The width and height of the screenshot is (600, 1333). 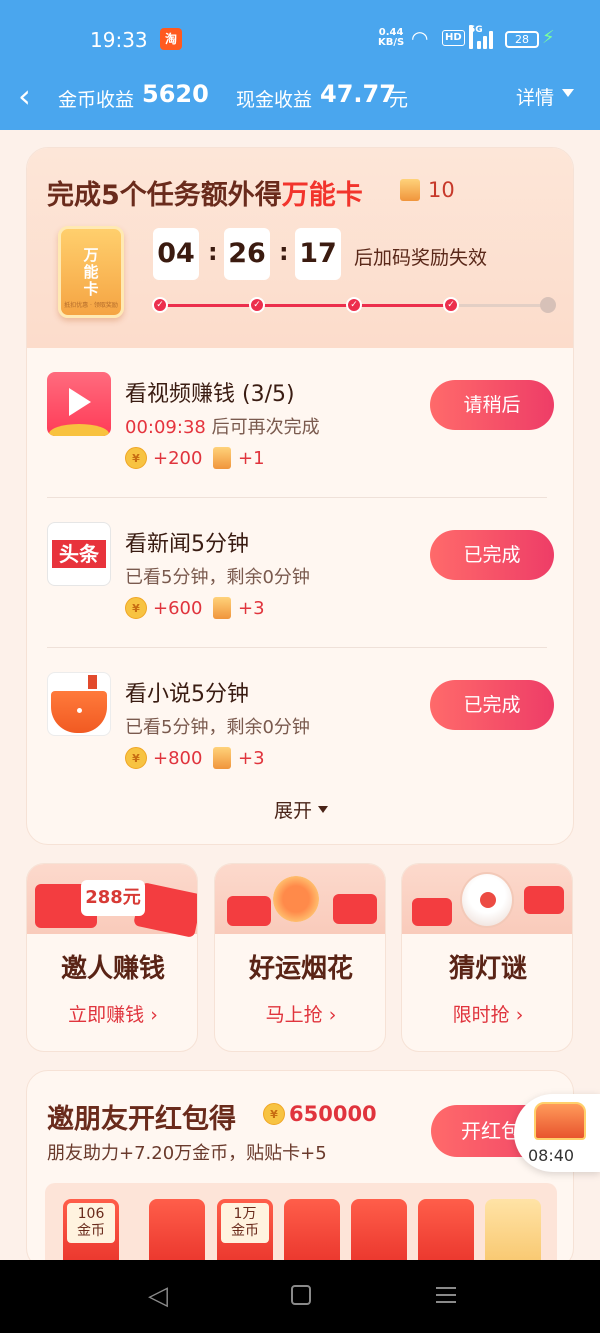 I want to click on task-action-button: 请稍后, so click(x=492, y=405).